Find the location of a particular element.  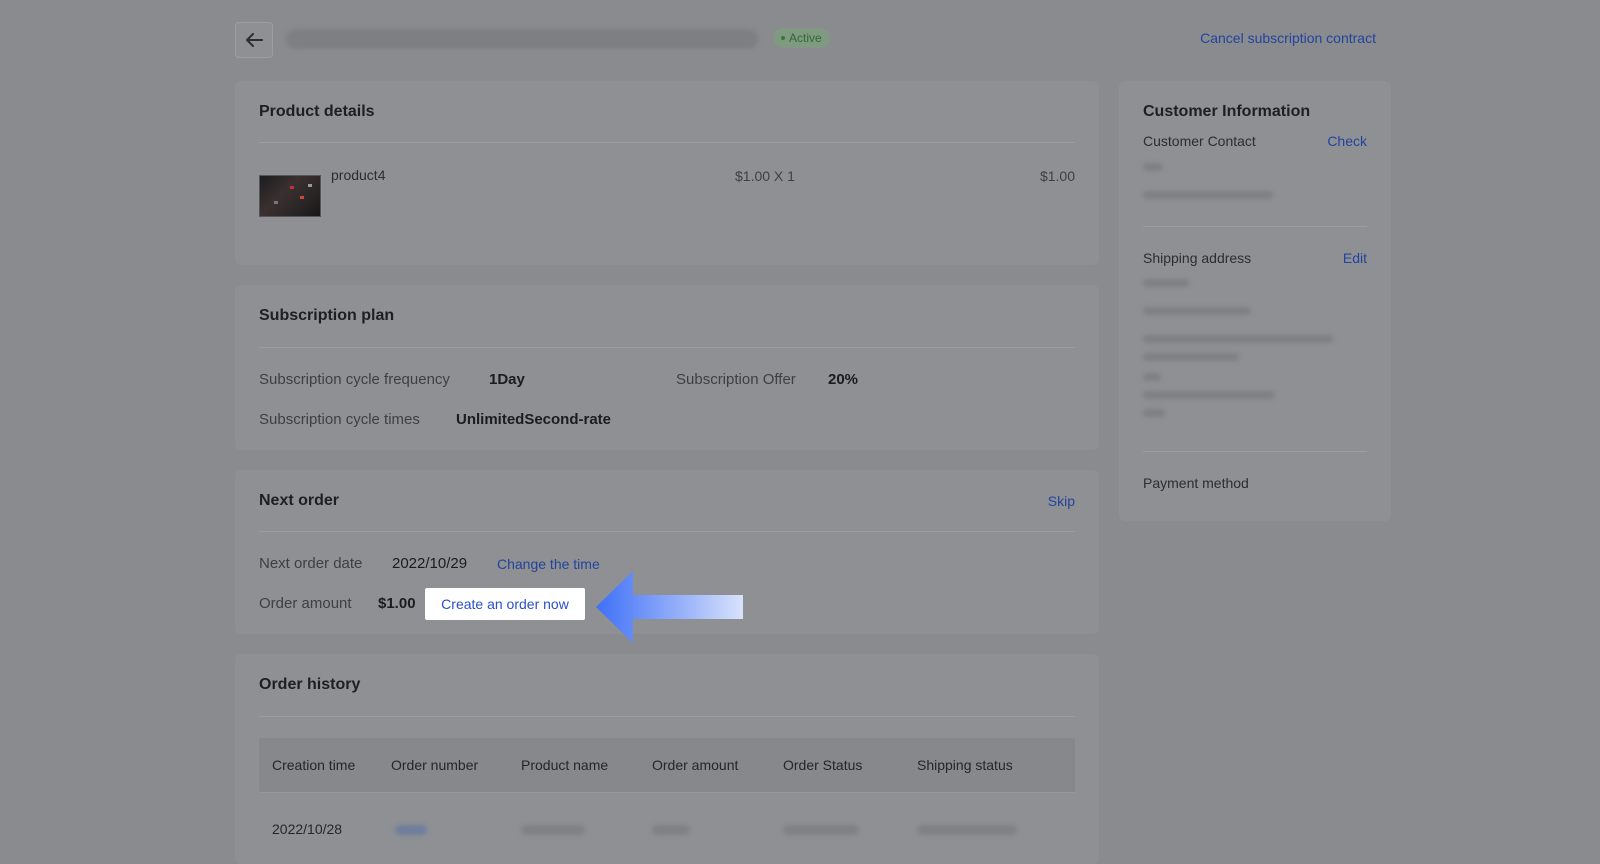

column-shipping-status: Shipping status is located at coordinates (965, 765).